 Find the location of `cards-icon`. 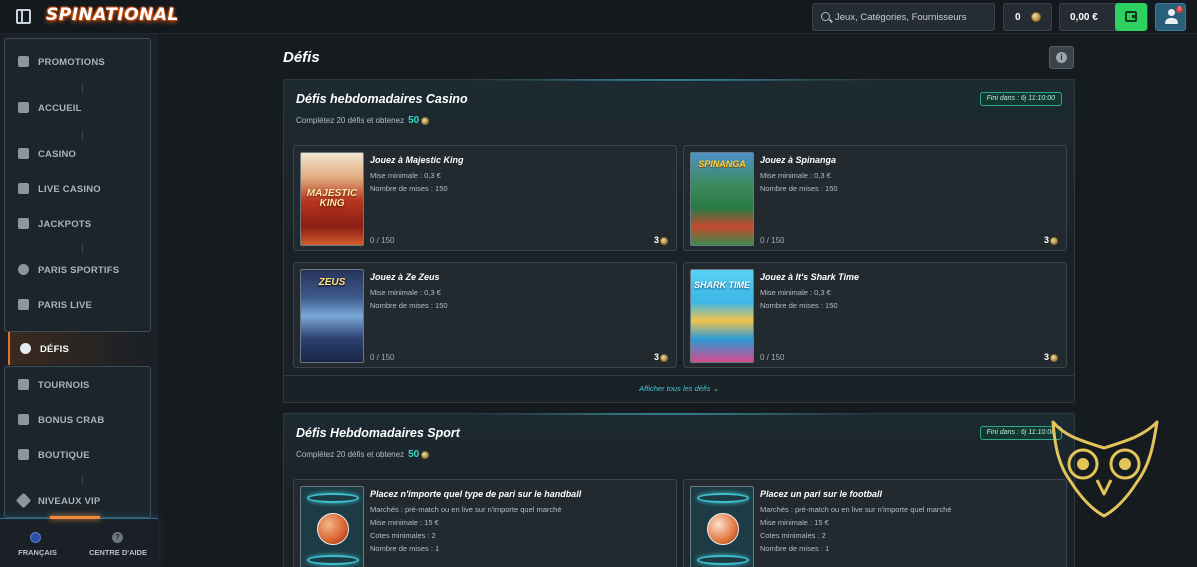

cards-icon is located at coordinates (23, 188).